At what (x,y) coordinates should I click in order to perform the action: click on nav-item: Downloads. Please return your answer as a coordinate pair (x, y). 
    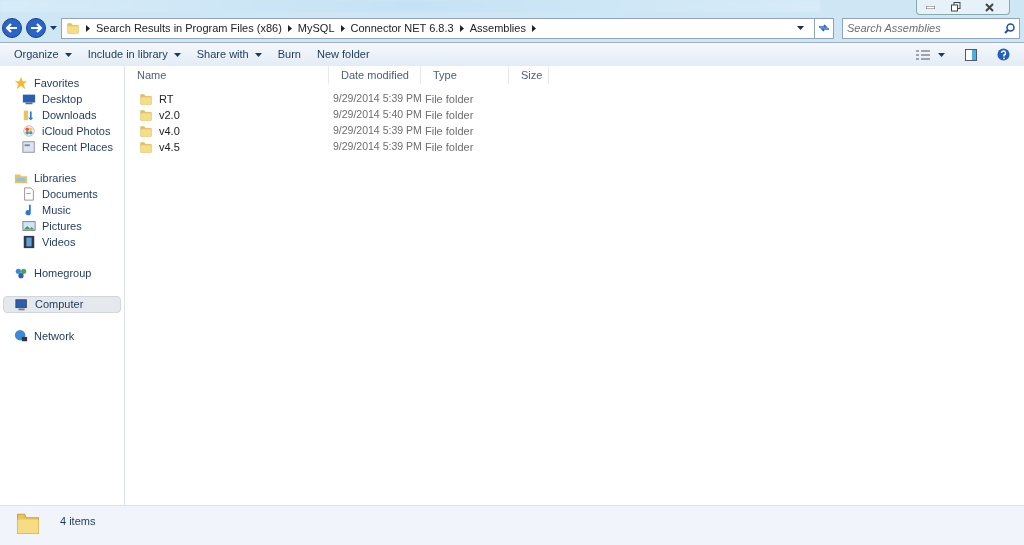
    Looking at the image, I should click on (62, 115).